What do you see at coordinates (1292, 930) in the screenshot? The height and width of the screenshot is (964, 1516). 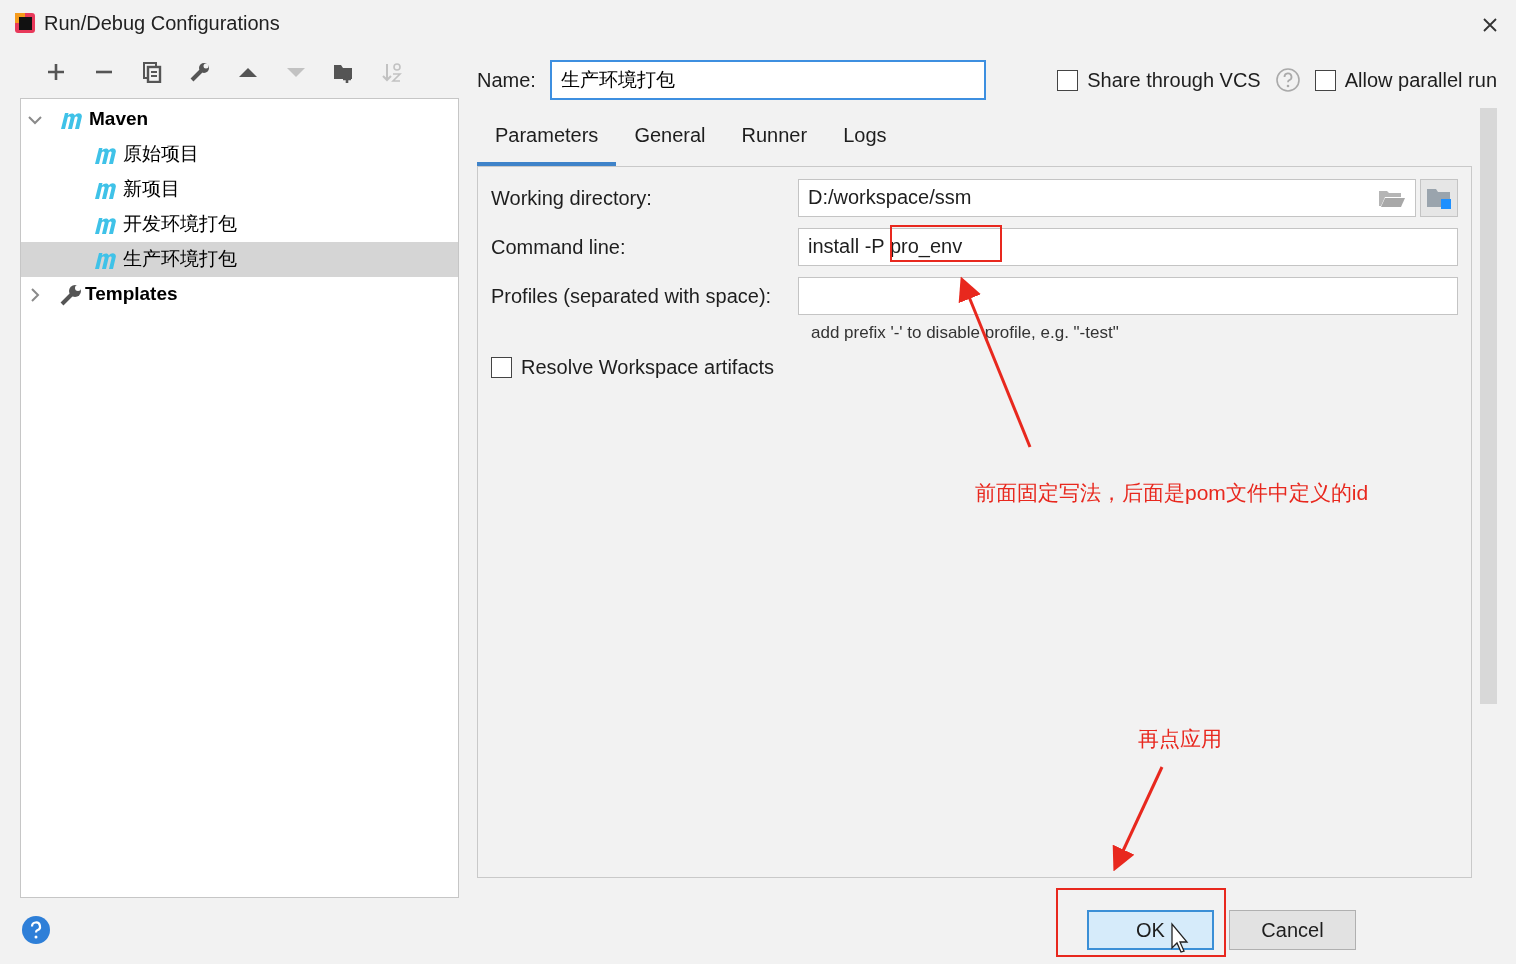 I see `cancel-button: Cancel` at bounding box center [1292, 930].